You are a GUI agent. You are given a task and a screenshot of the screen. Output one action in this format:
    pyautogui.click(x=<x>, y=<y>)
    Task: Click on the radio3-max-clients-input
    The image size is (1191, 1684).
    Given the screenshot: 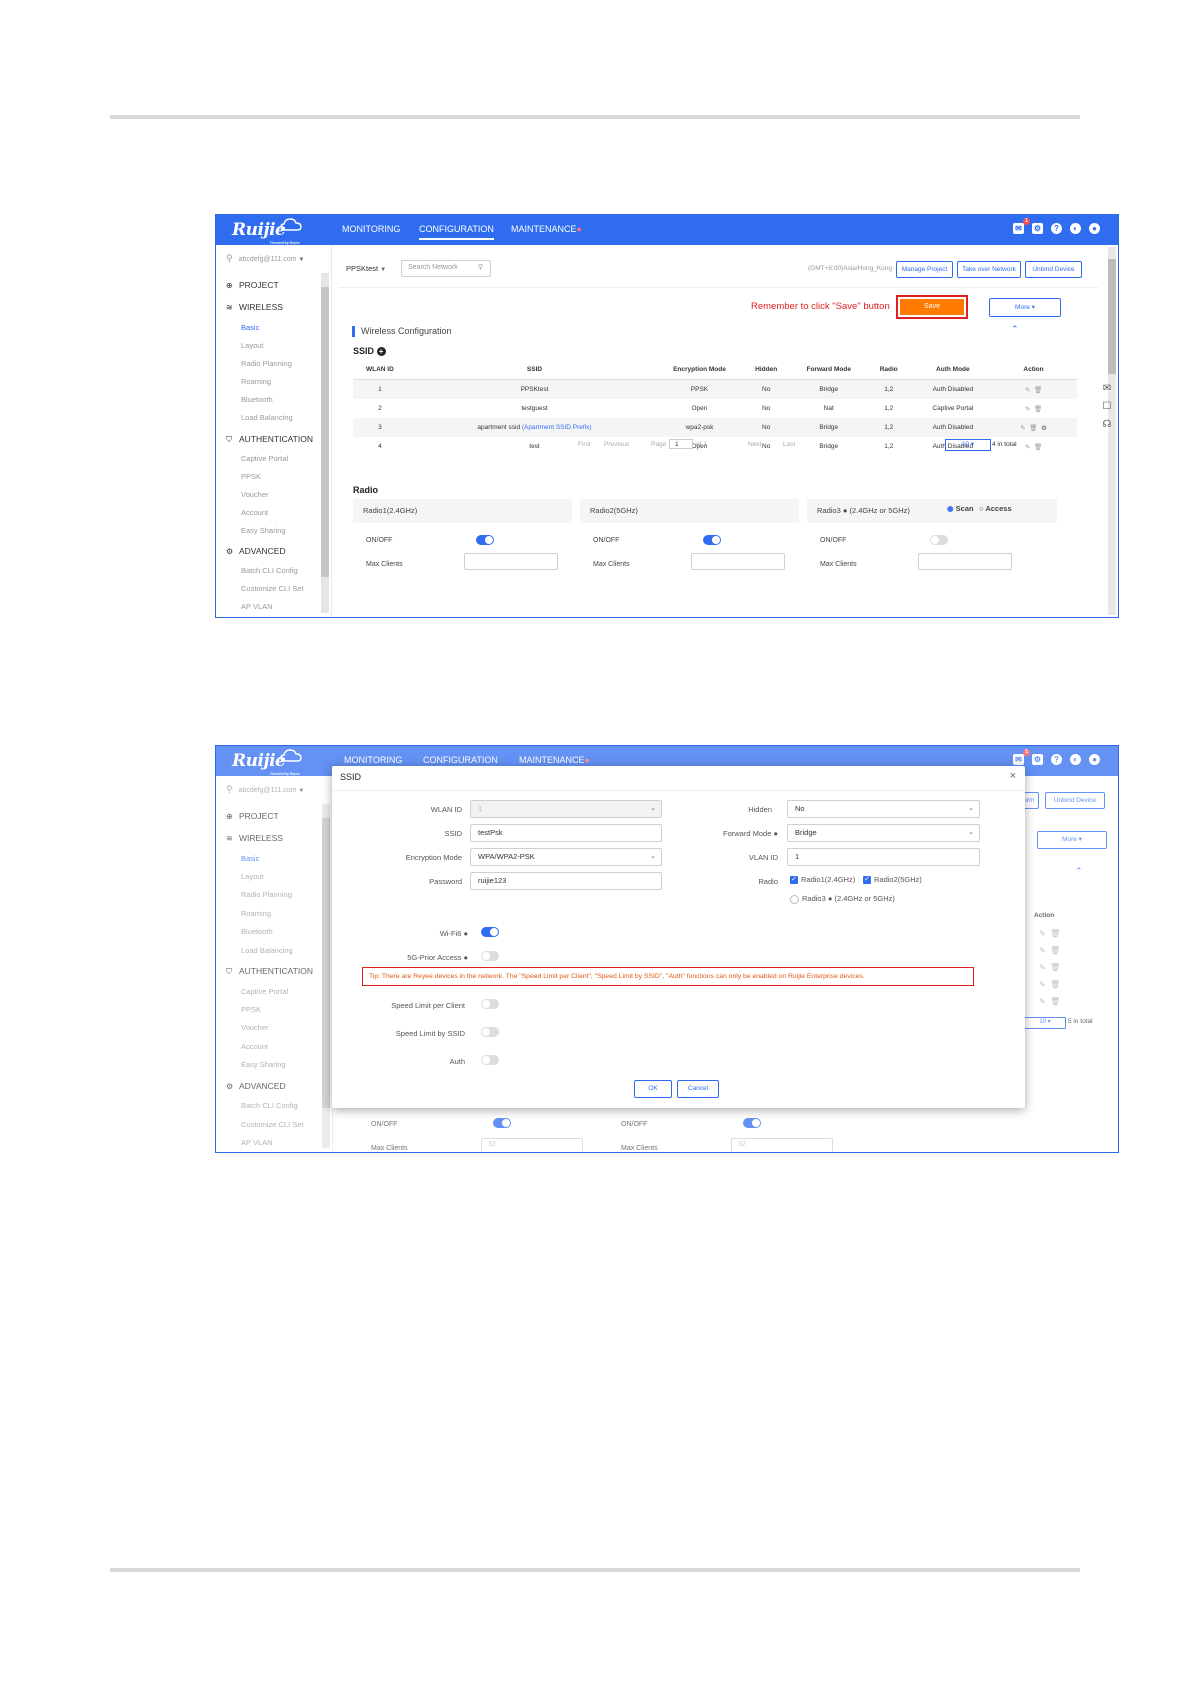 What is the action you would take?
    pyautogui.click(x=965, y=561)
    